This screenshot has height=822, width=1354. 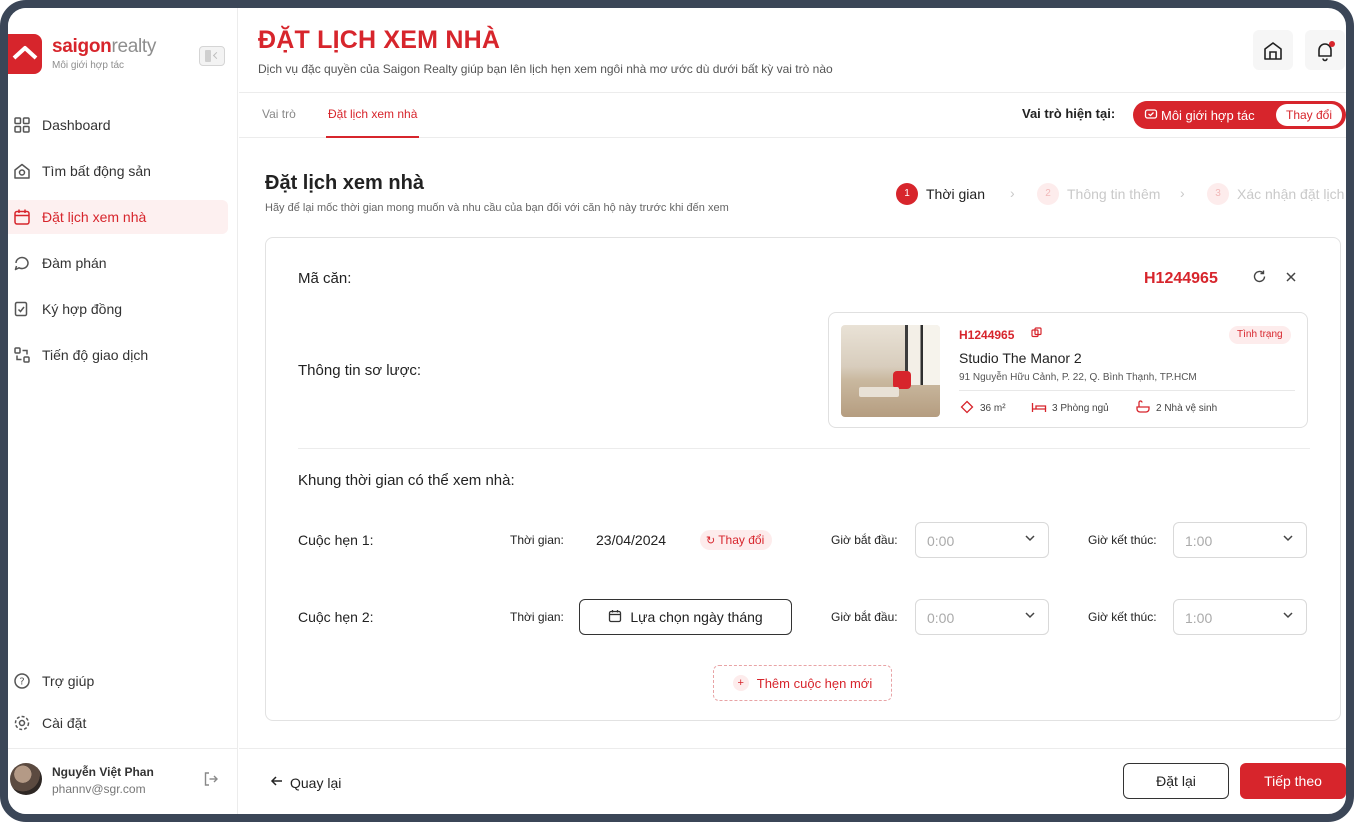 What do you see at coordinates (741, 540) in the screenshot?
I see `change-date-label: Thay đổi` at bounding box center [741, 540].